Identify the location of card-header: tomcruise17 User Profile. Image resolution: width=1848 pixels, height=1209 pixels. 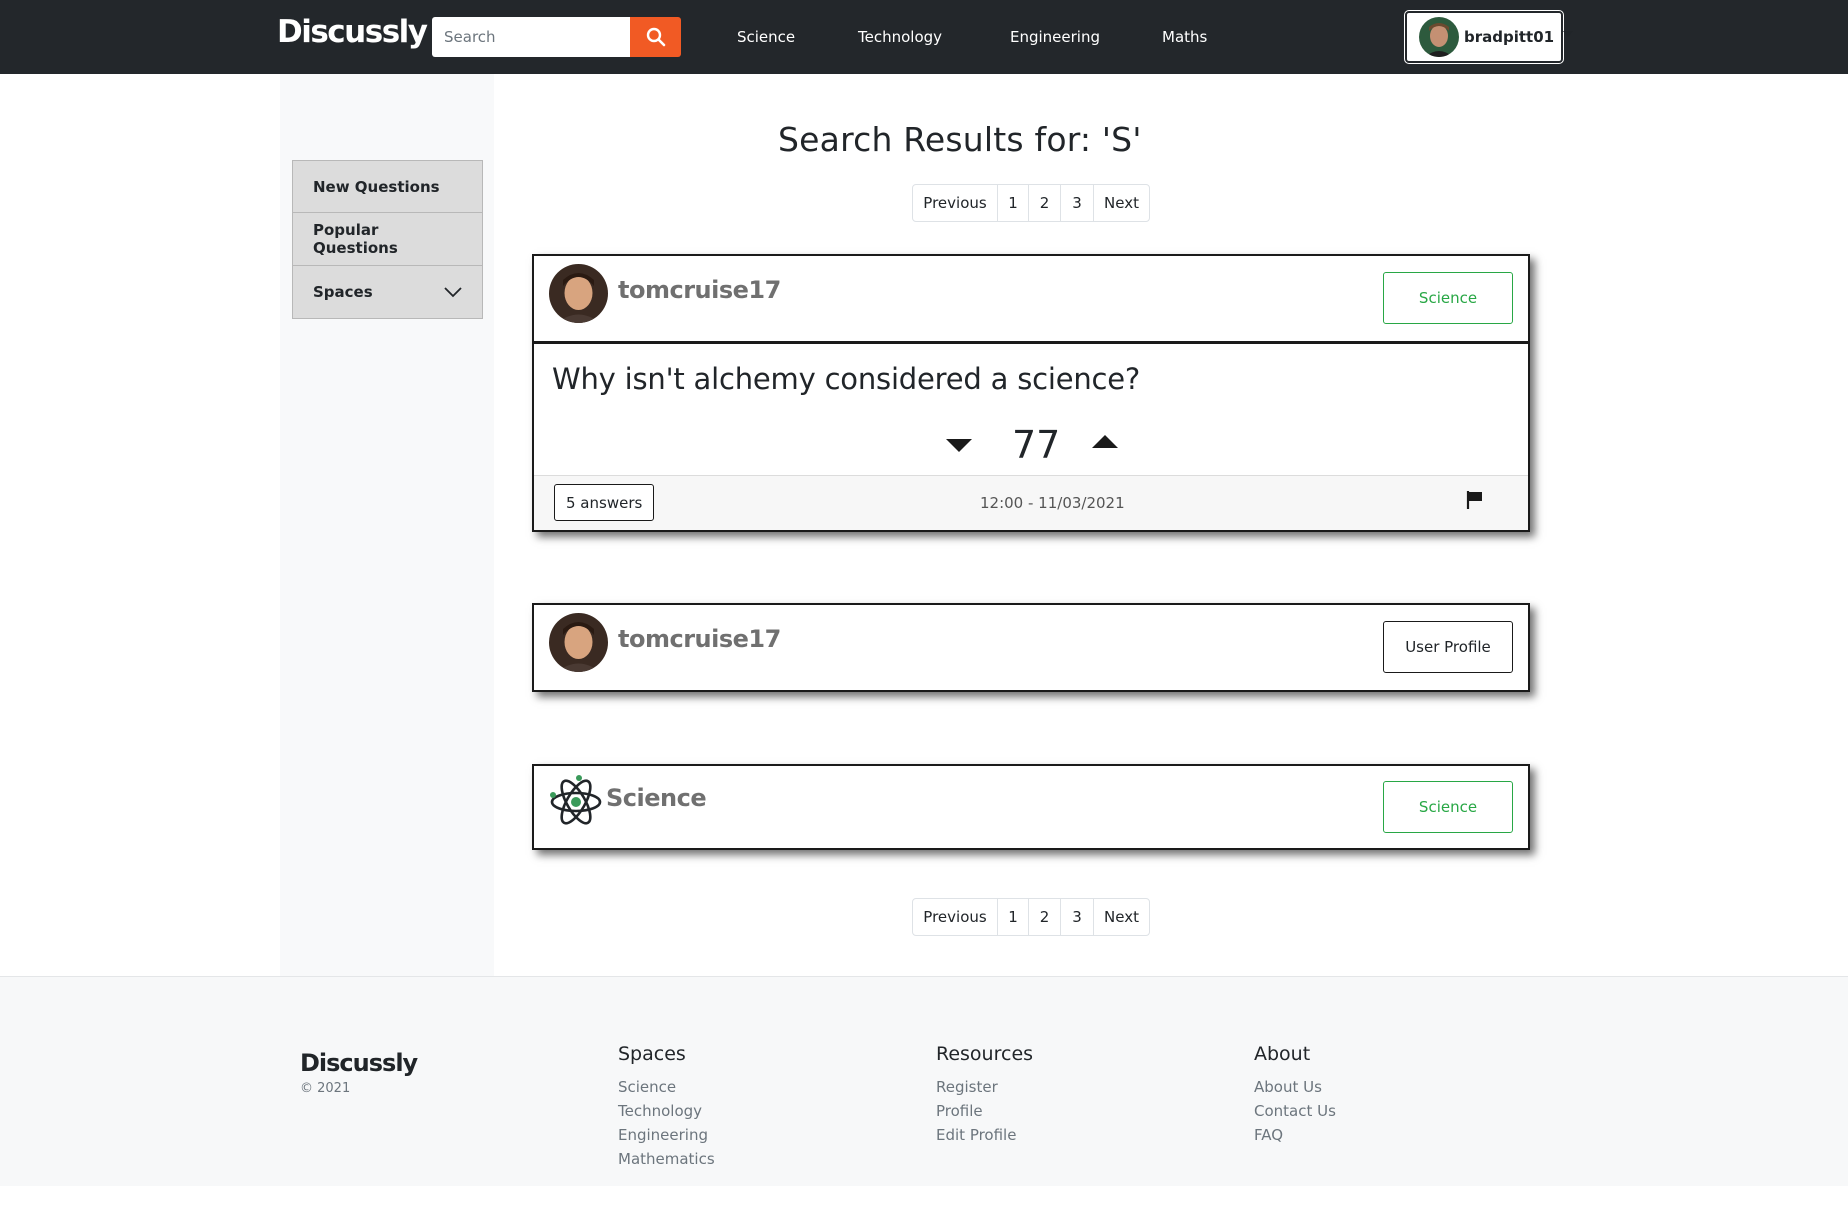
(1031, 647).